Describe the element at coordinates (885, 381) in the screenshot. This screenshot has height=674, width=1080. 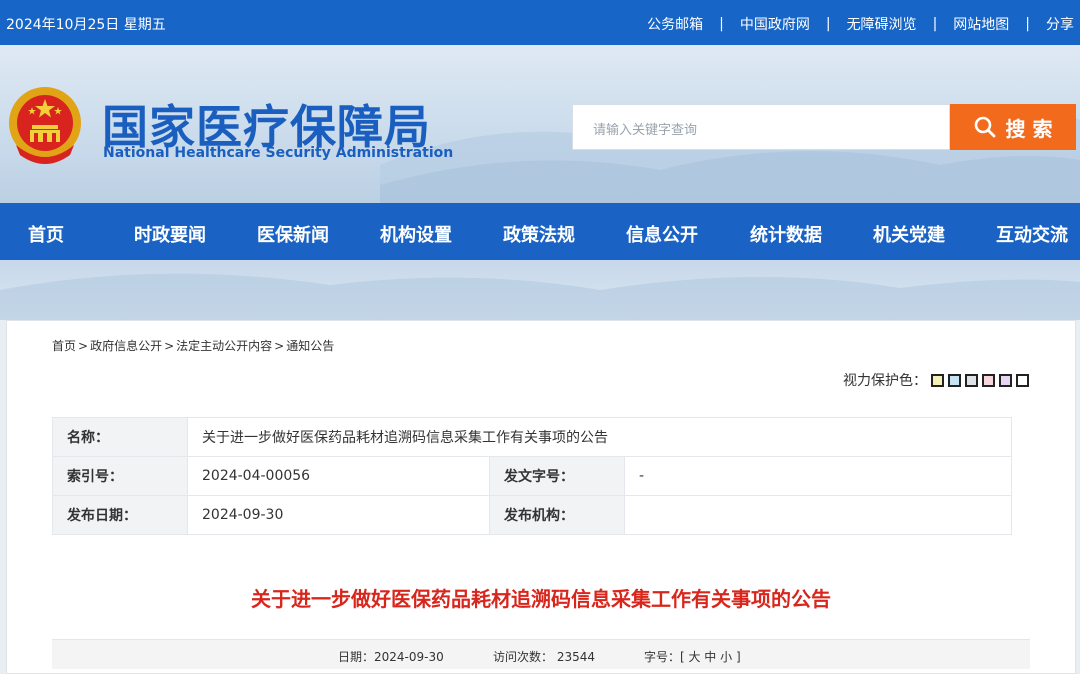
I see `eye-care-label: 视力保护色：` at that location.